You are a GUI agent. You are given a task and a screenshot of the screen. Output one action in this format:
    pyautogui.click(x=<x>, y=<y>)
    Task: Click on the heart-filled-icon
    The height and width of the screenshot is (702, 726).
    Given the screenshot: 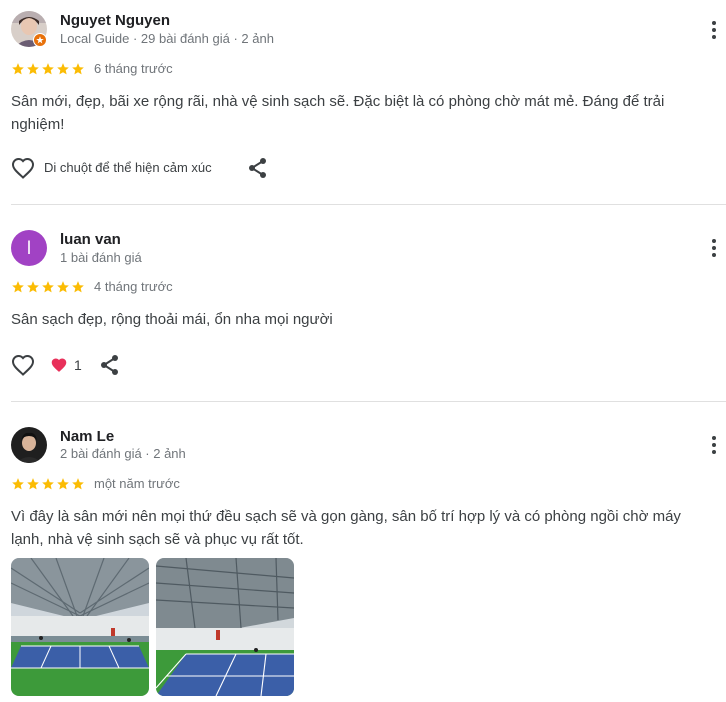 What is the action you would take?
    pyautogui.click(x=59, y=365)
    